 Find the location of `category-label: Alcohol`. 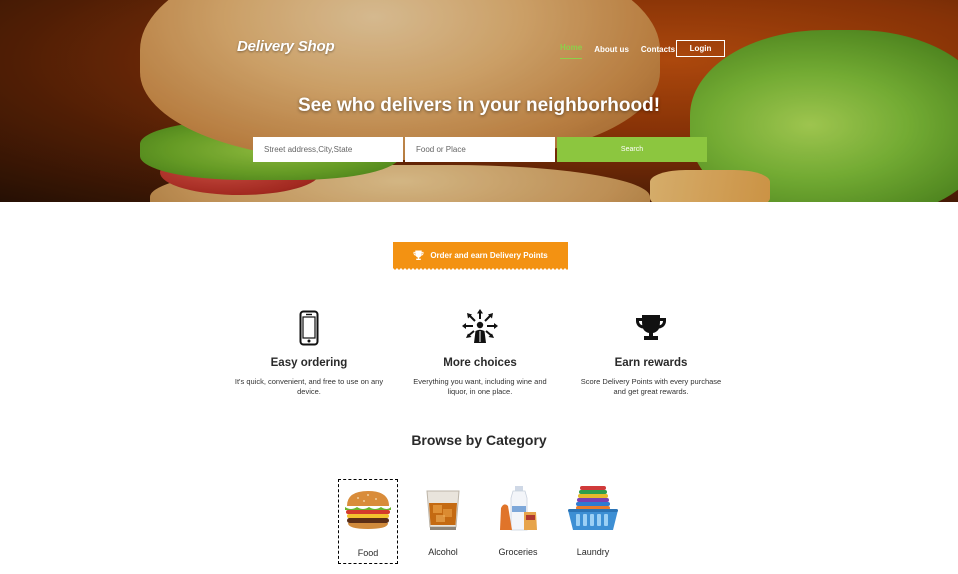

category-label: Alcohol is located at coordinates (443, 552).